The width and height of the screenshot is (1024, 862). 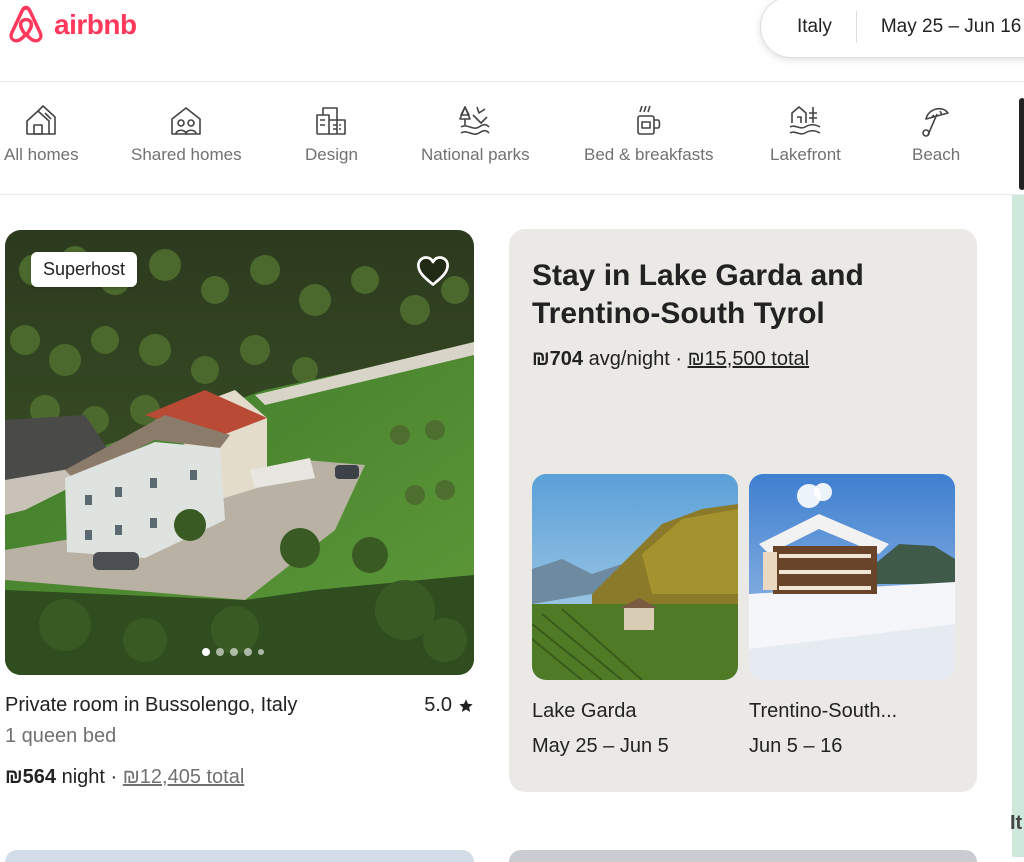 What do you see at coordinates (184, 777) in the screenshot?
I see `price-total-link: ₪12,405 total` at bounding box center [184, 777].